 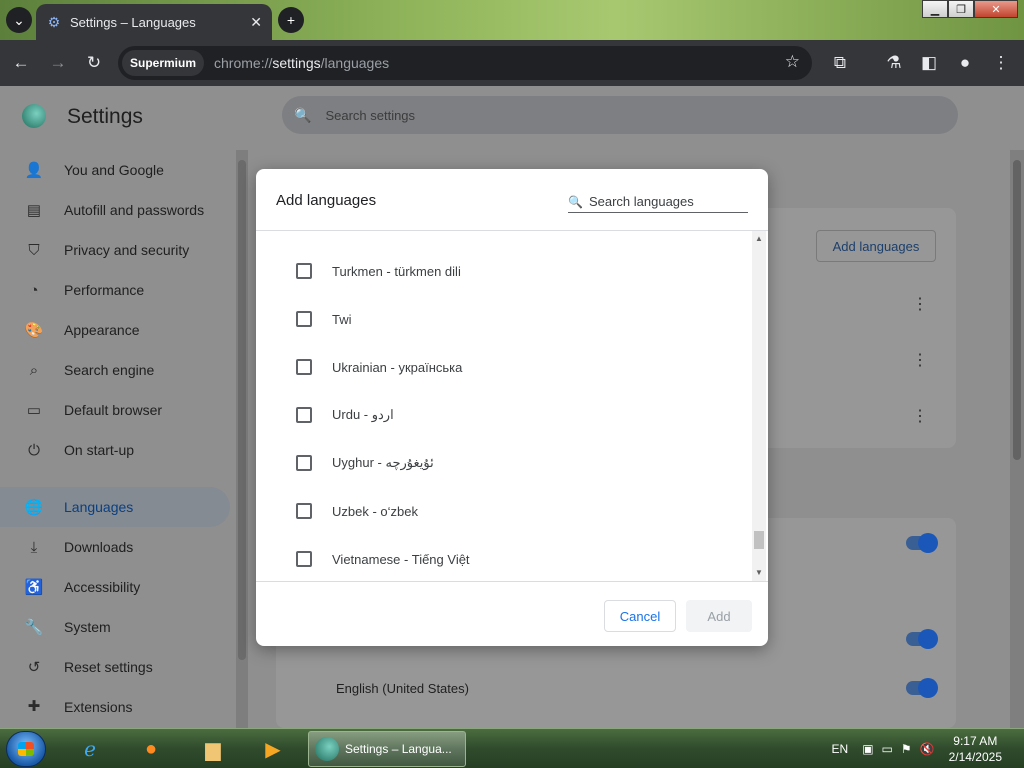 I want to click on sidebar-item-you-and-google: 👤 You and Google, so click(x=118, y=170).